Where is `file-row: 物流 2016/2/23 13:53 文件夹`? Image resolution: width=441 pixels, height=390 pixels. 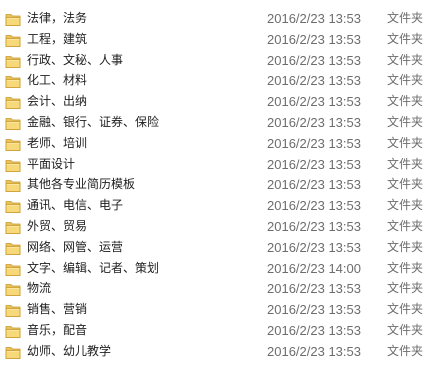
file-row: 物流 2016/2/23 13:53 文件夹 is located at coordinates (220, 288).